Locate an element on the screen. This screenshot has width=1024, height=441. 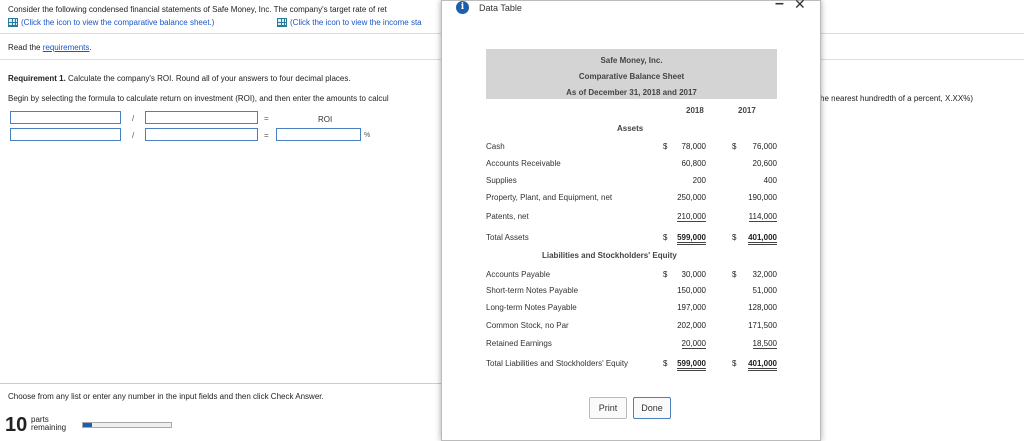
year-2017: 2017 is located at coordinates (747, 110).